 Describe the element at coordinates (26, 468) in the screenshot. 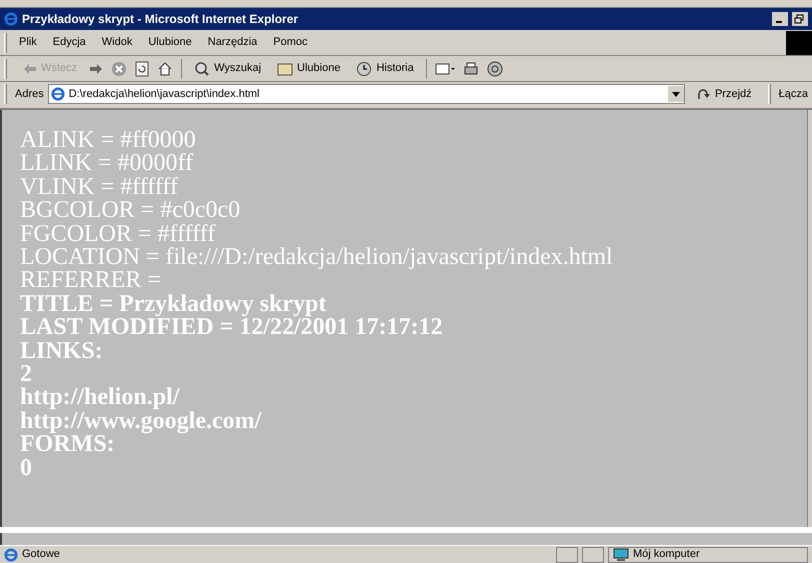

I see `content-line: 0` at that location.